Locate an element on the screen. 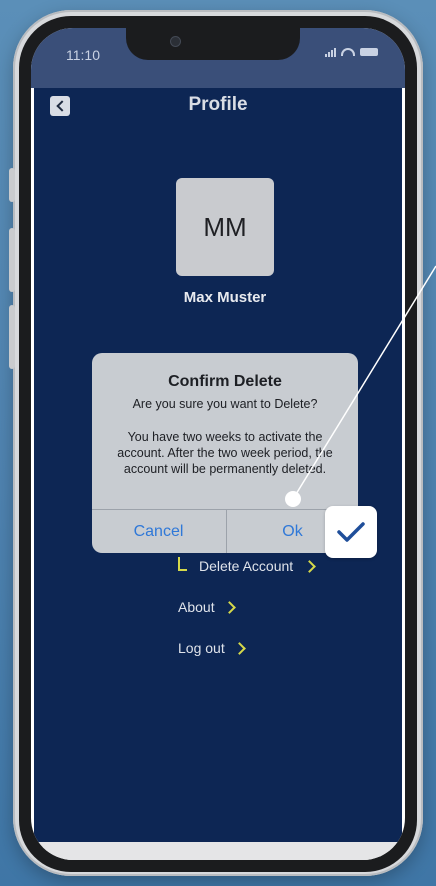 Image resolution: width=436 pixels, height=886 pixels. checkmark-badge is located at coordinates (351, 532).